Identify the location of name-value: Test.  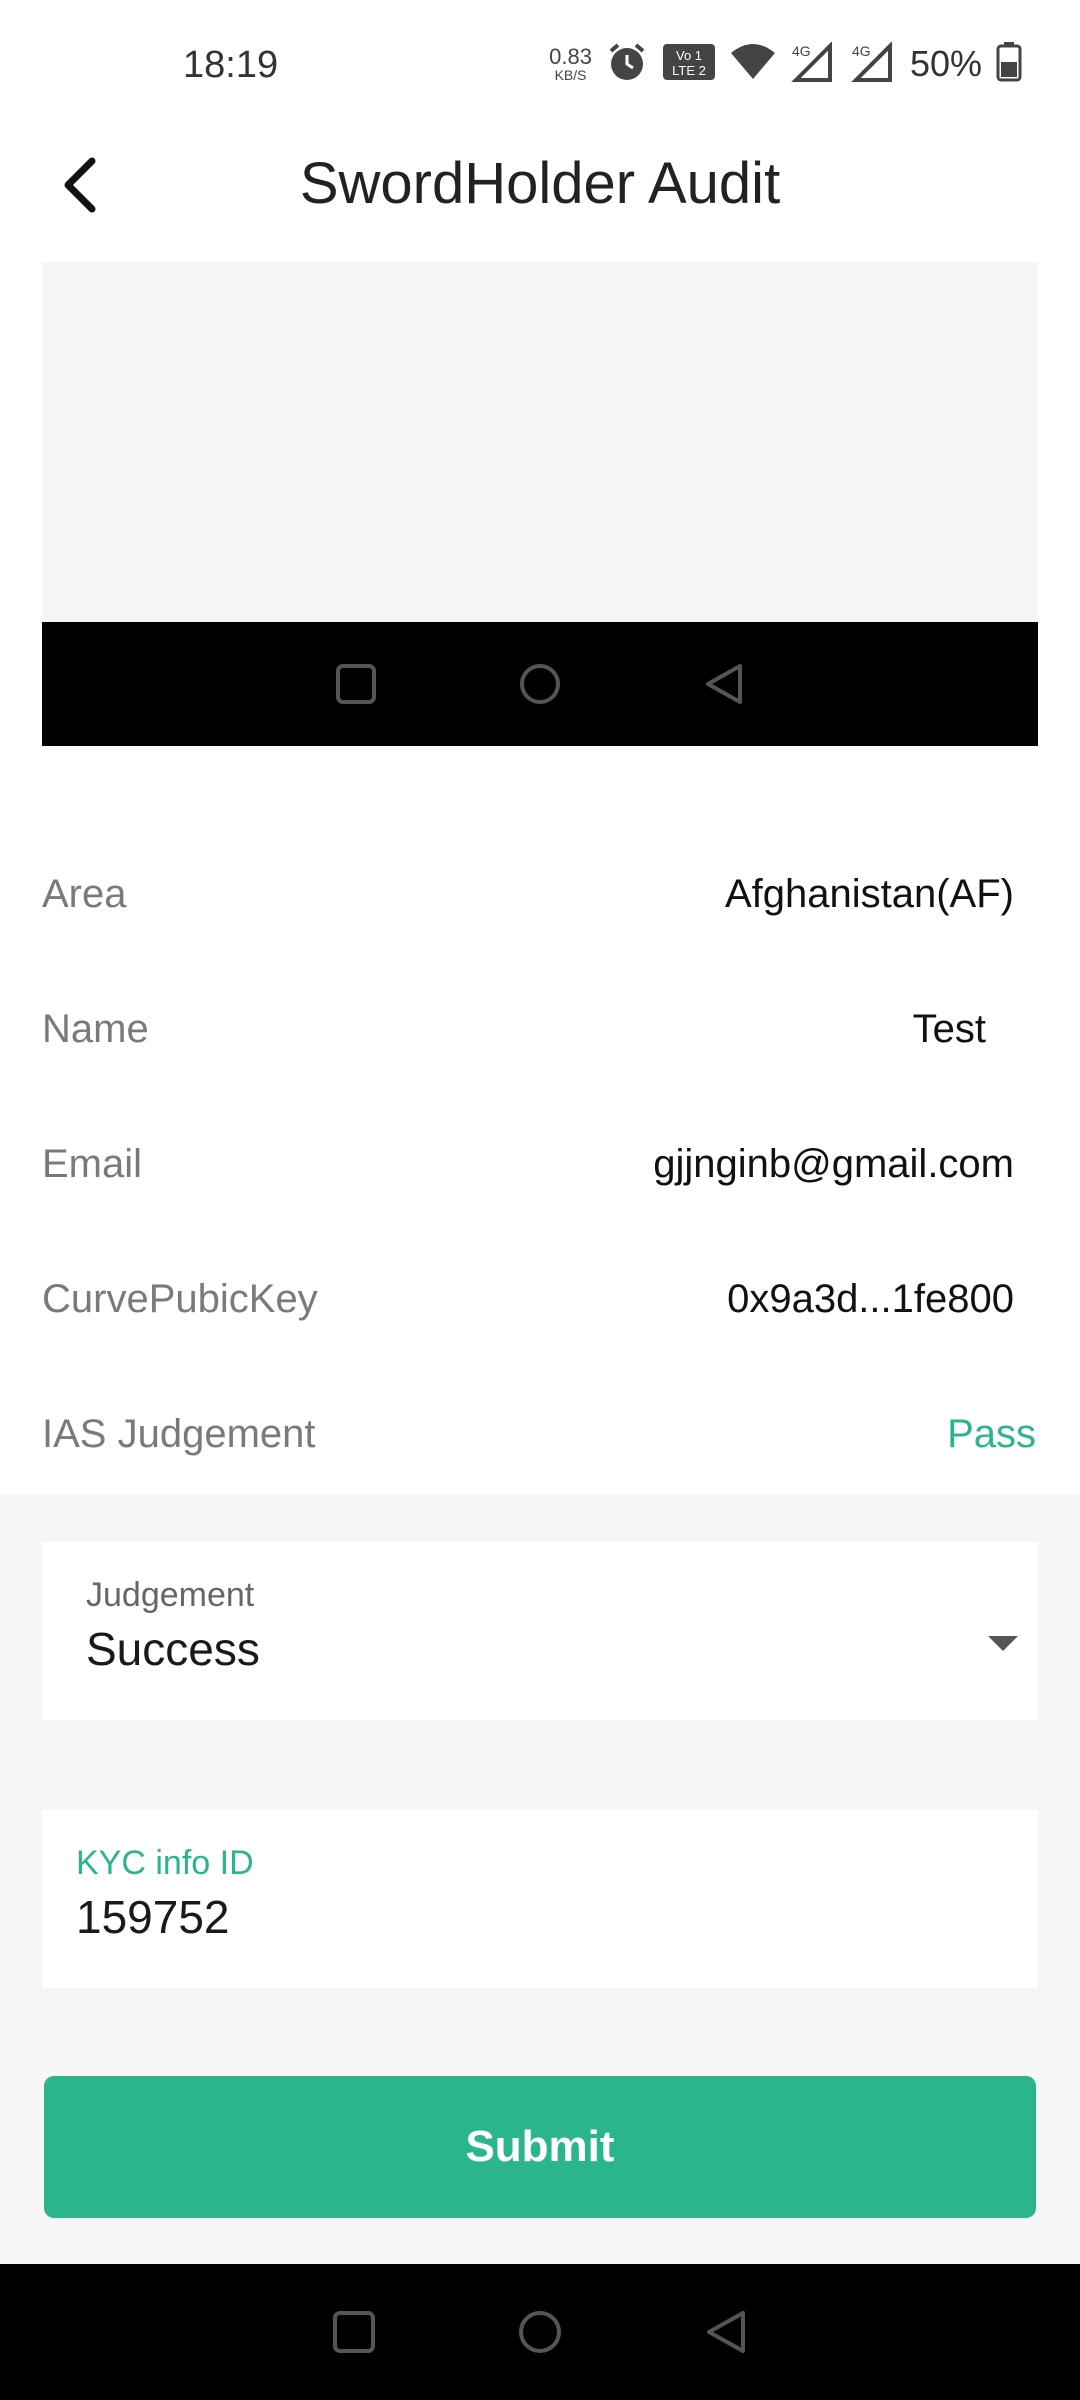
(949, 1029).